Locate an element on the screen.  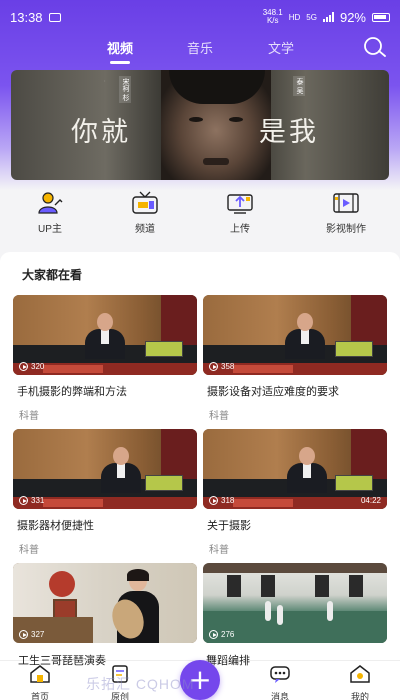
video-card: 358 摄影设备对适应难度的要求 科普 is located at coordinates (295, 358).